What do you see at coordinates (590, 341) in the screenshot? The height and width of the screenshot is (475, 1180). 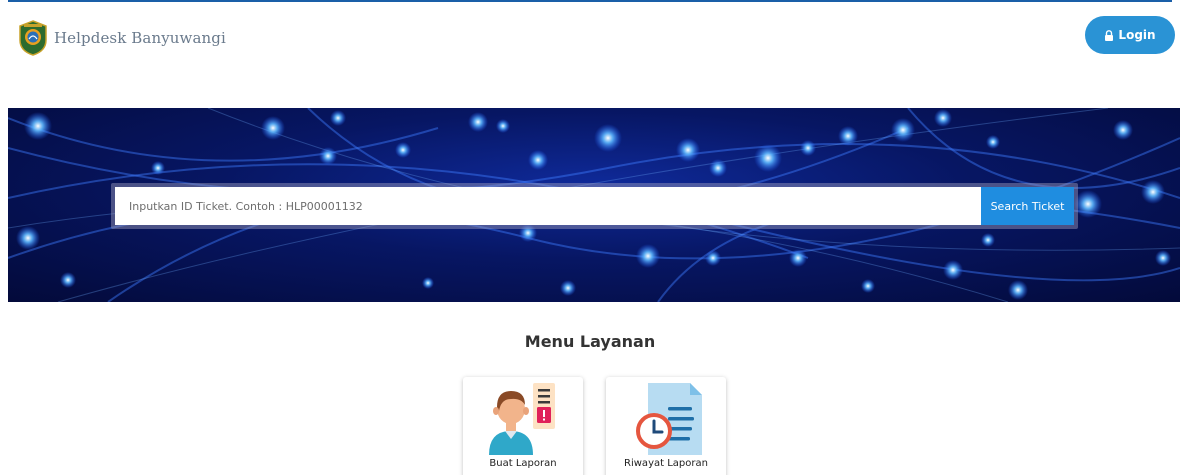 I see `section-title: Menu Layanan` at bounding box center [590, 341].